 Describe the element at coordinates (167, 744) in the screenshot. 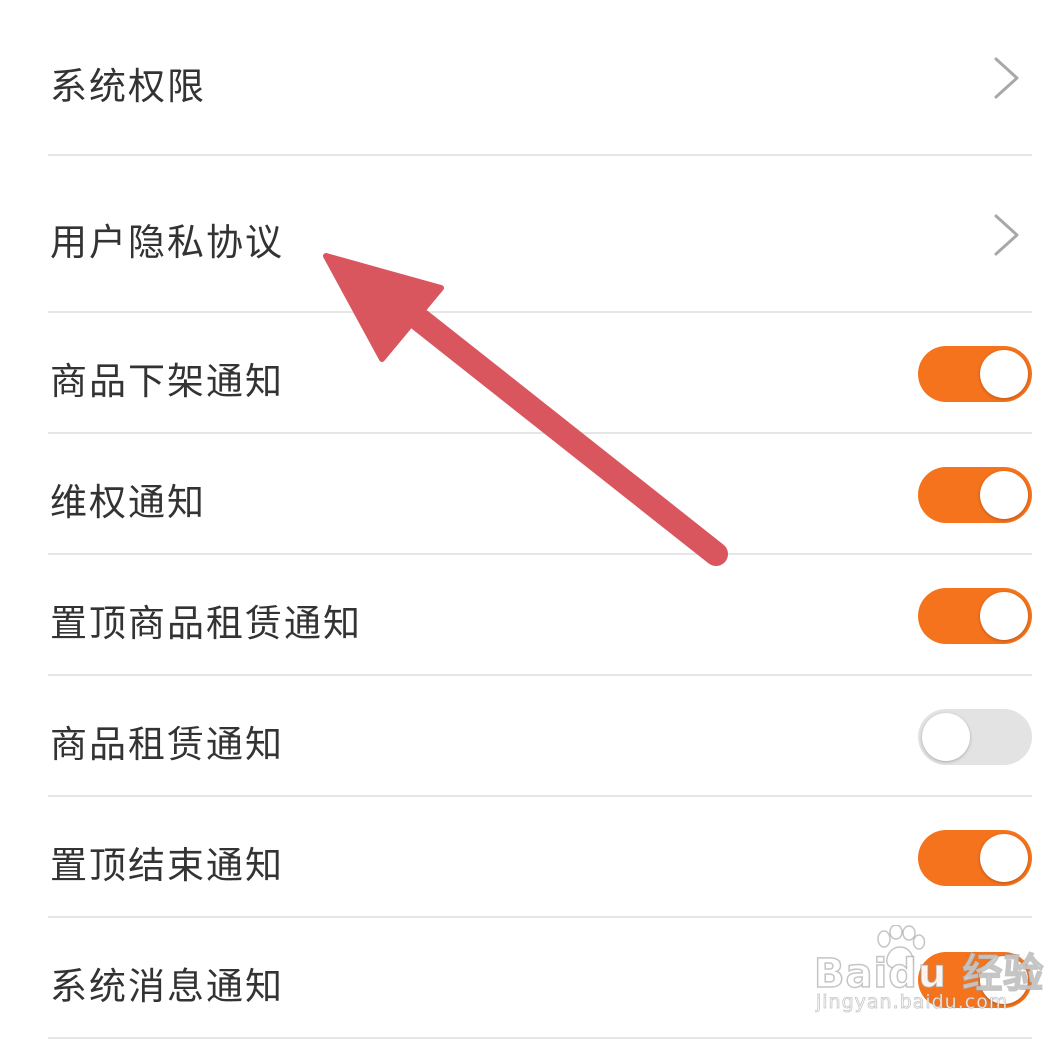

I see `settings-row-label: 商品租赁通知` at that location.